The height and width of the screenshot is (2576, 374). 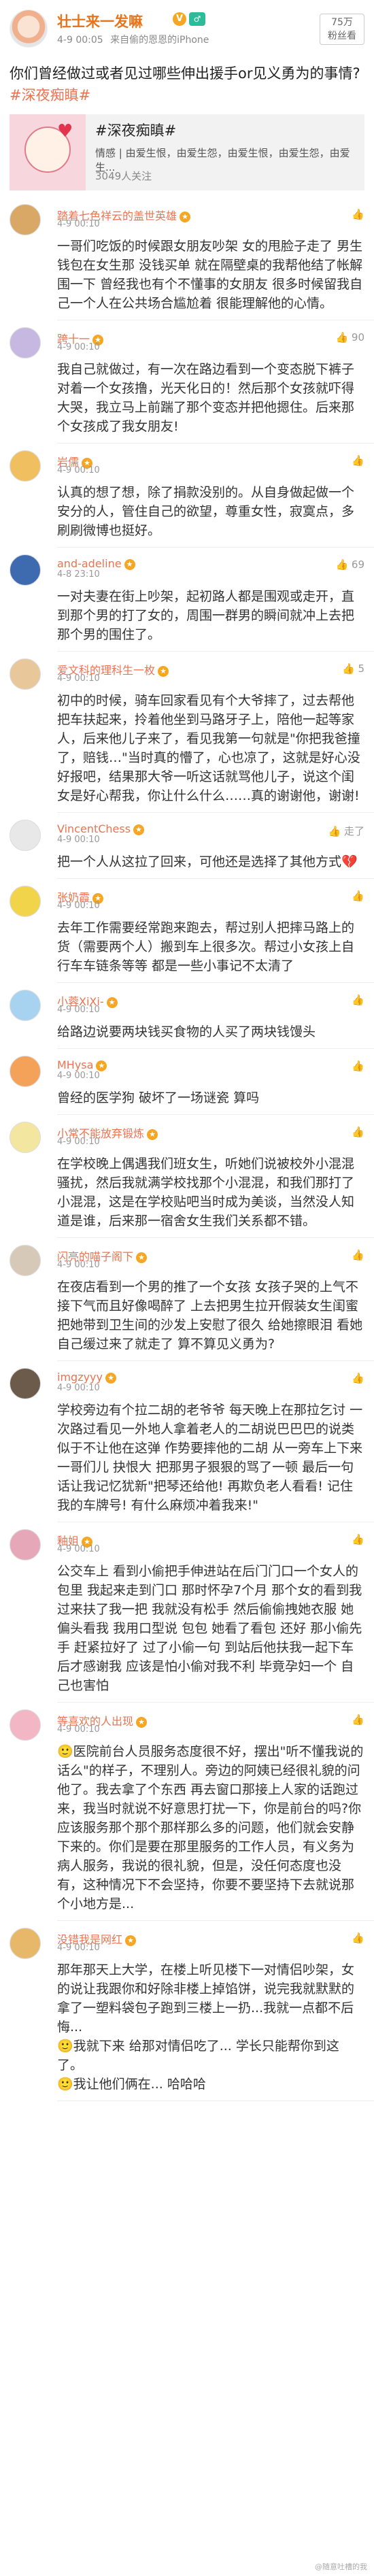 I want to click on follower-box: 75万 粉丝看, so click(x=342, y=29).